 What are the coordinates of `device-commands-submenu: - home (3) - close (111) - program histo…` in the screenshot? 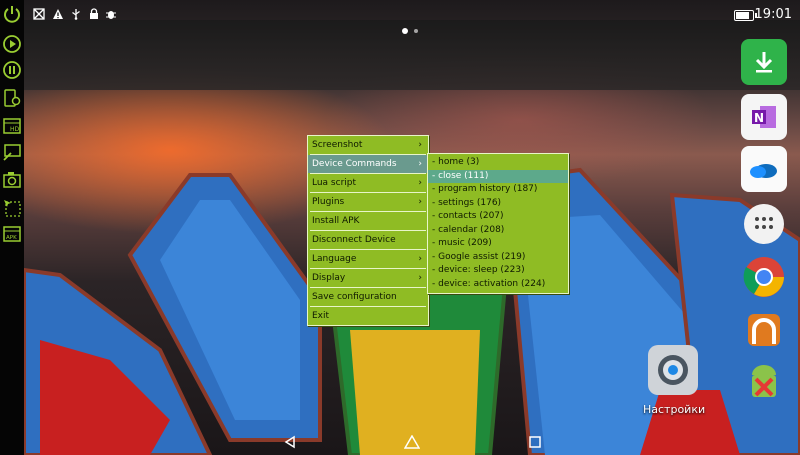 It's located at (498, 223).